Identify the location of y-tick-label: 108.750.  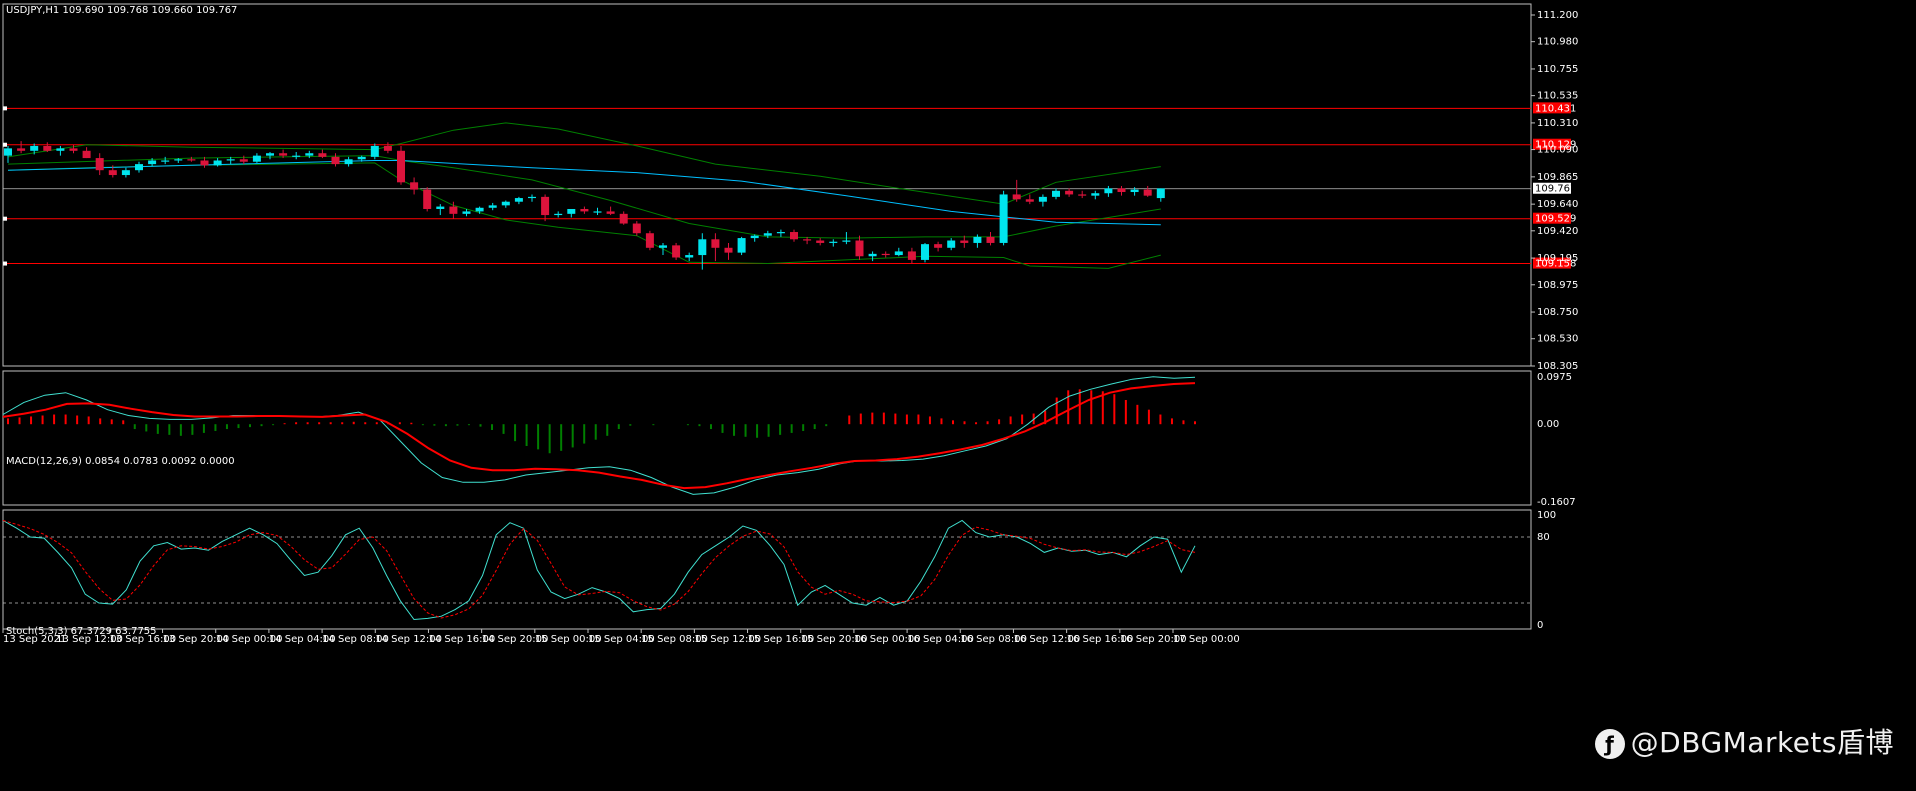
(1557, 312).